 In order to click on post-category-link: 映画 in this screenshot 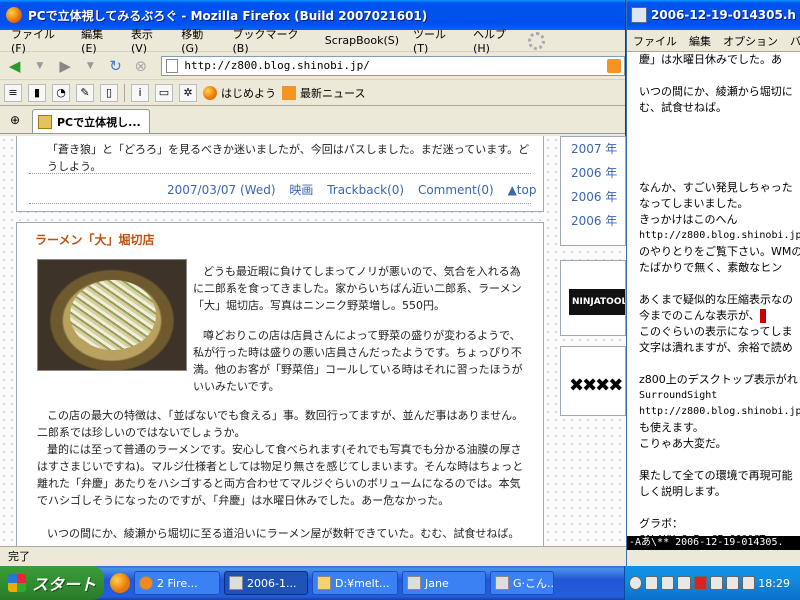, I will do `click(301, 190)`.